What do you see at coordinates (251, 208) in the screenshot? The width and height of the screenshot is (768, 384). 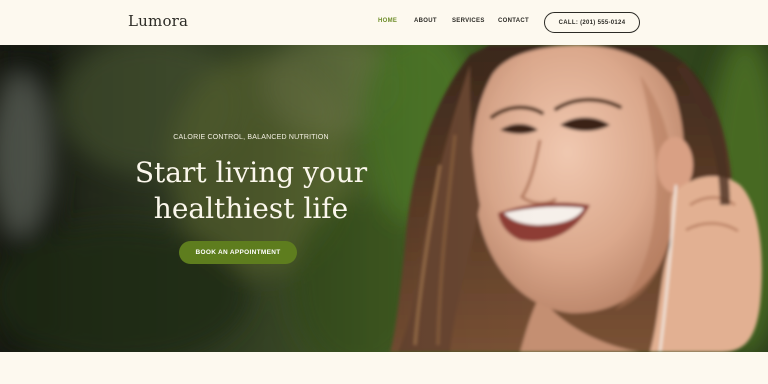 I see `headline-line-2: healthiest life` at bounding box center [251, 208].